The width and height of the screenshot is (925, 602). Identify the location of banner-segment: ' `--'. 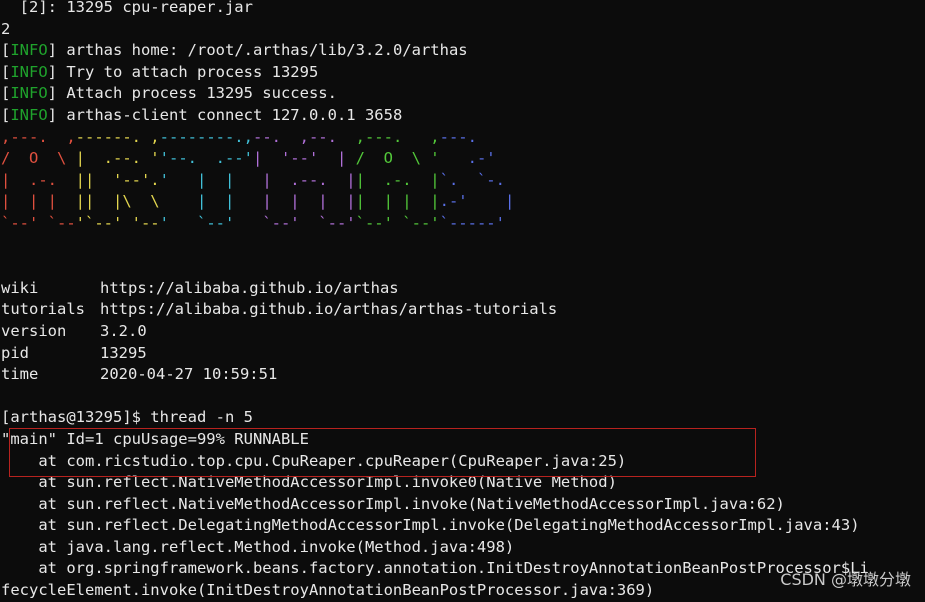
(206, 222).